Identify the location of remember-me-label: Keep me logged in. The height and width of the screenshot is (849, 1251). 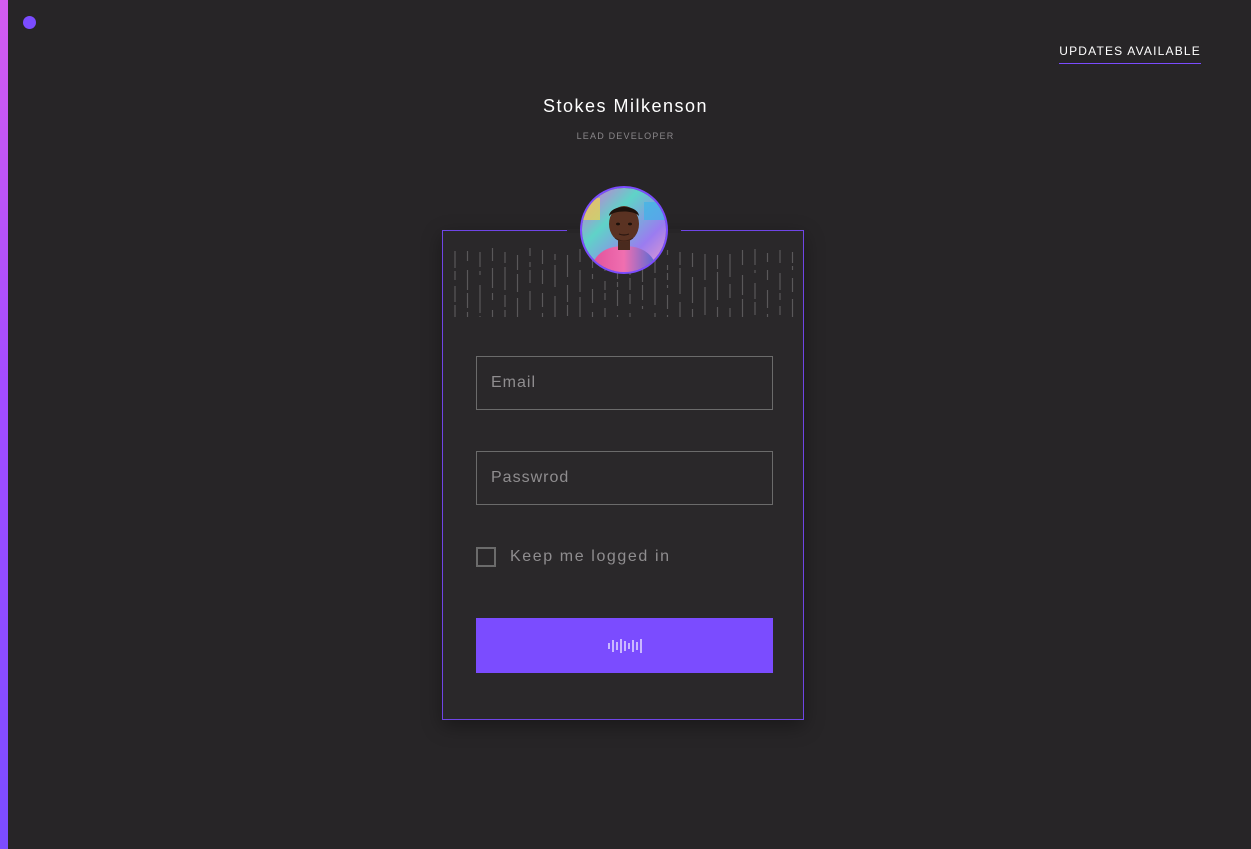
(590, 557).